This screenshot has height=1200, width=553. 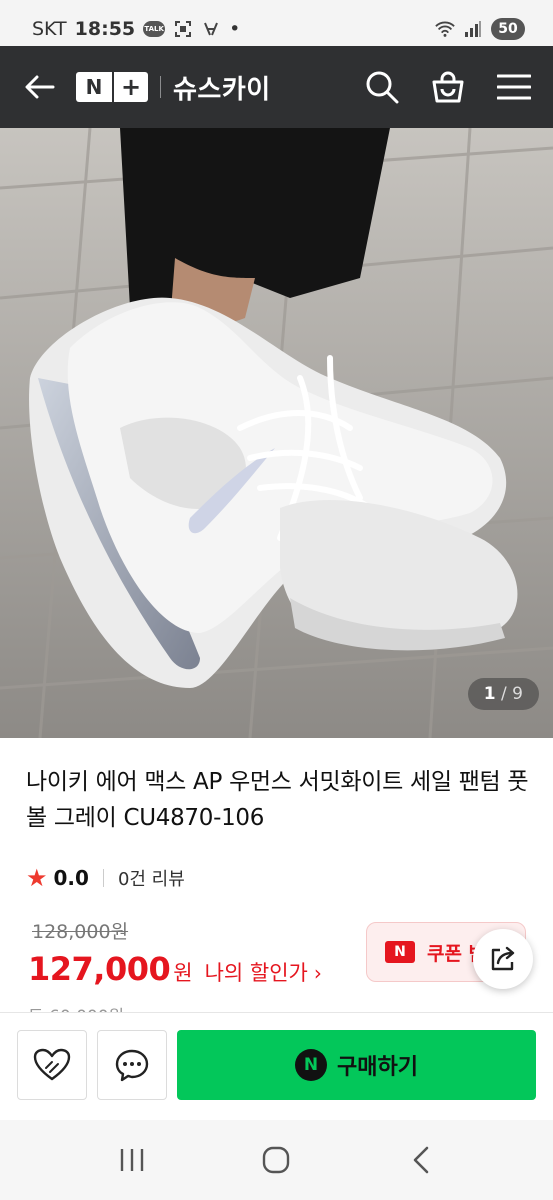 I want to click on menu-button, so click(x=514, y=87).